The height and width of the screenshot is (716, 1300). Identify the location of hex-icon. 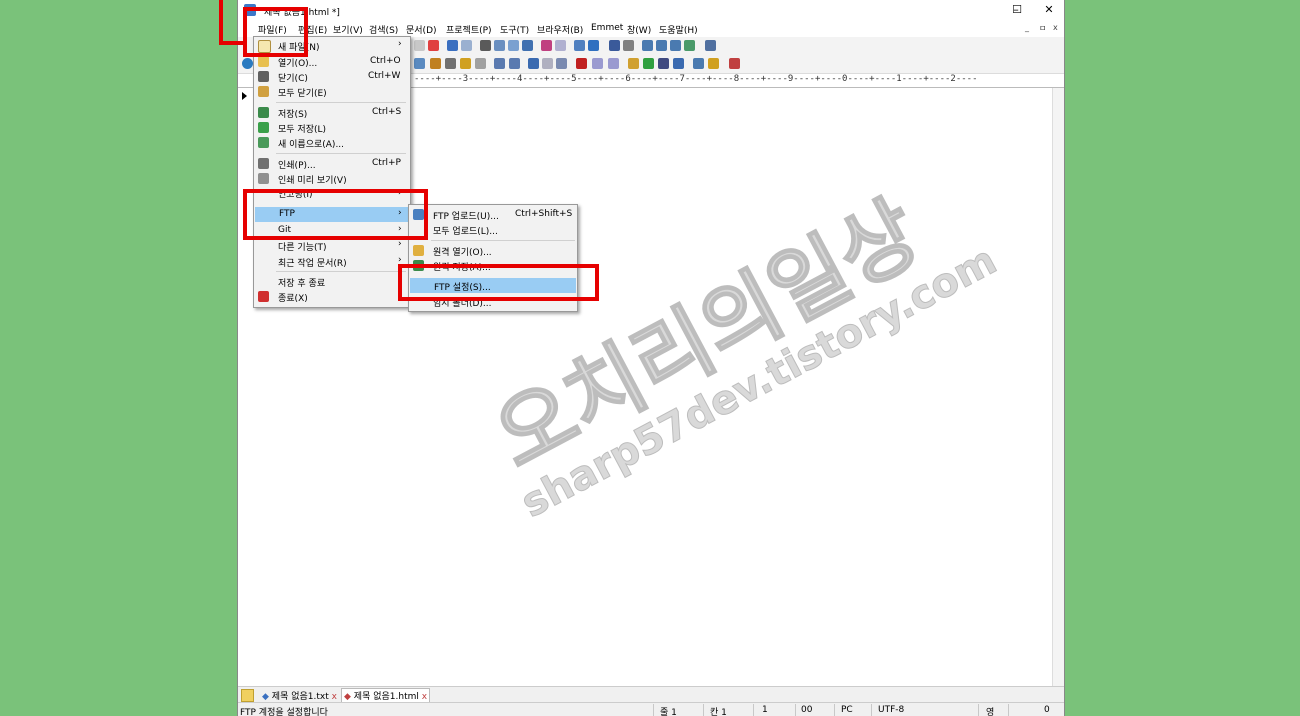
(560, 45).